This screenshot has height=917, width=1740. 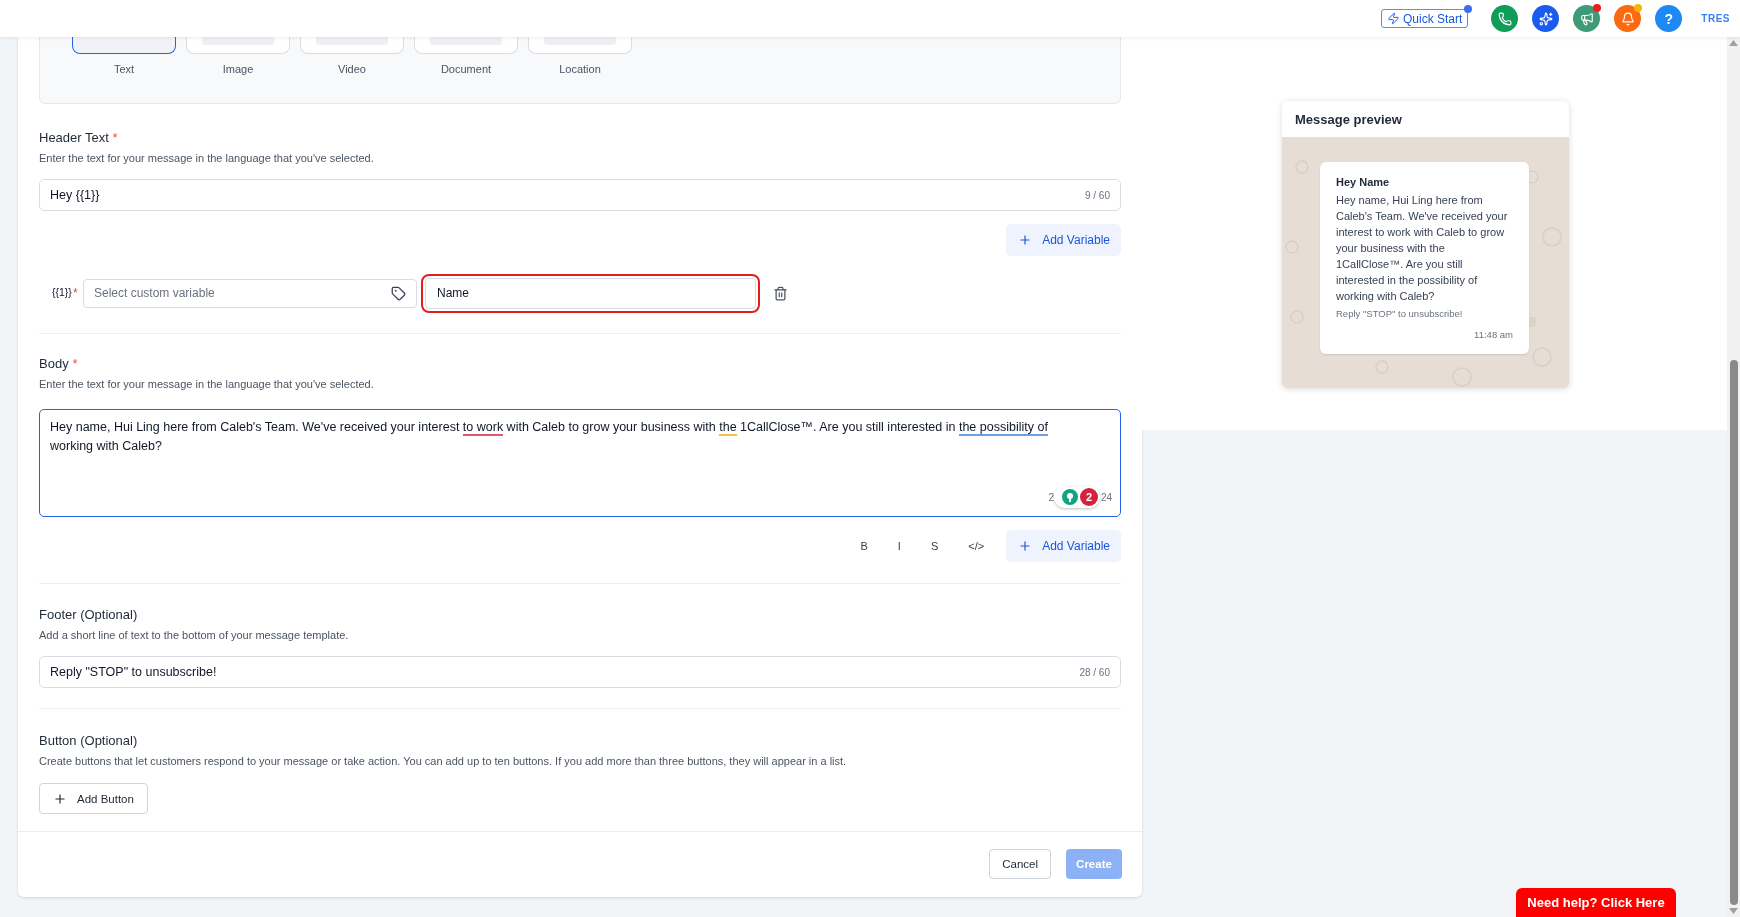 I want to click on sparkles-button, so click(x=1546, y=18).